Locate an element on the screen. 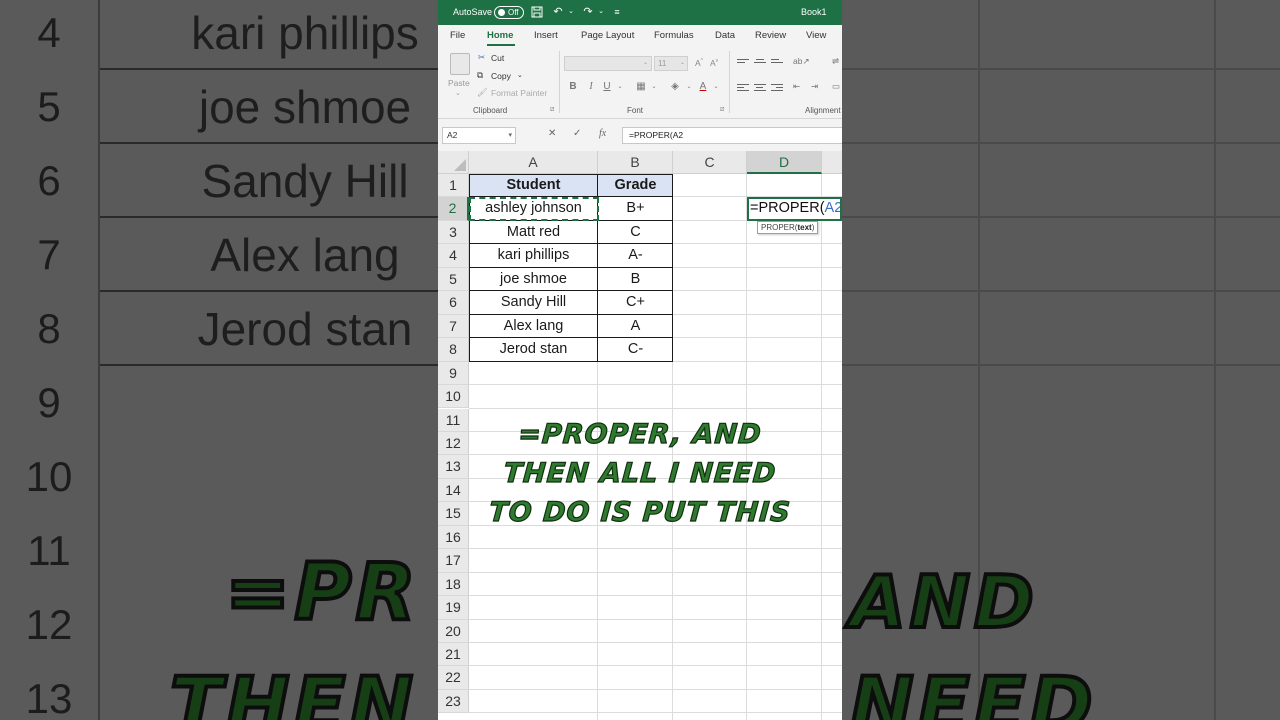 The image size is (1280, 720). save-icon is located at coordinates (537, 12).